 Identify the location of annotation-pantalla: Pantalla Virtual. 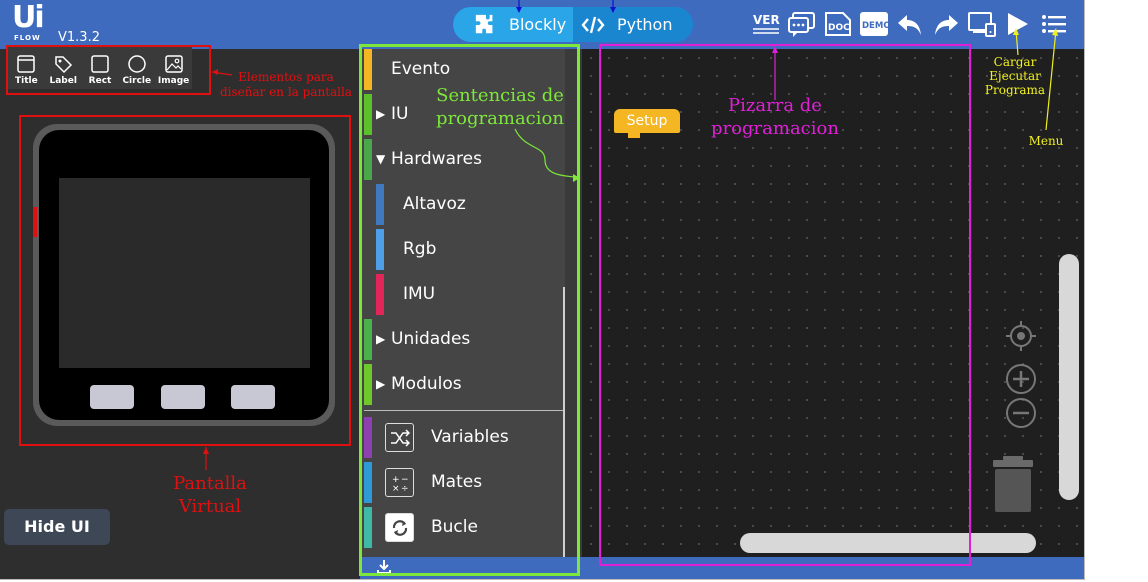
(210, 495).